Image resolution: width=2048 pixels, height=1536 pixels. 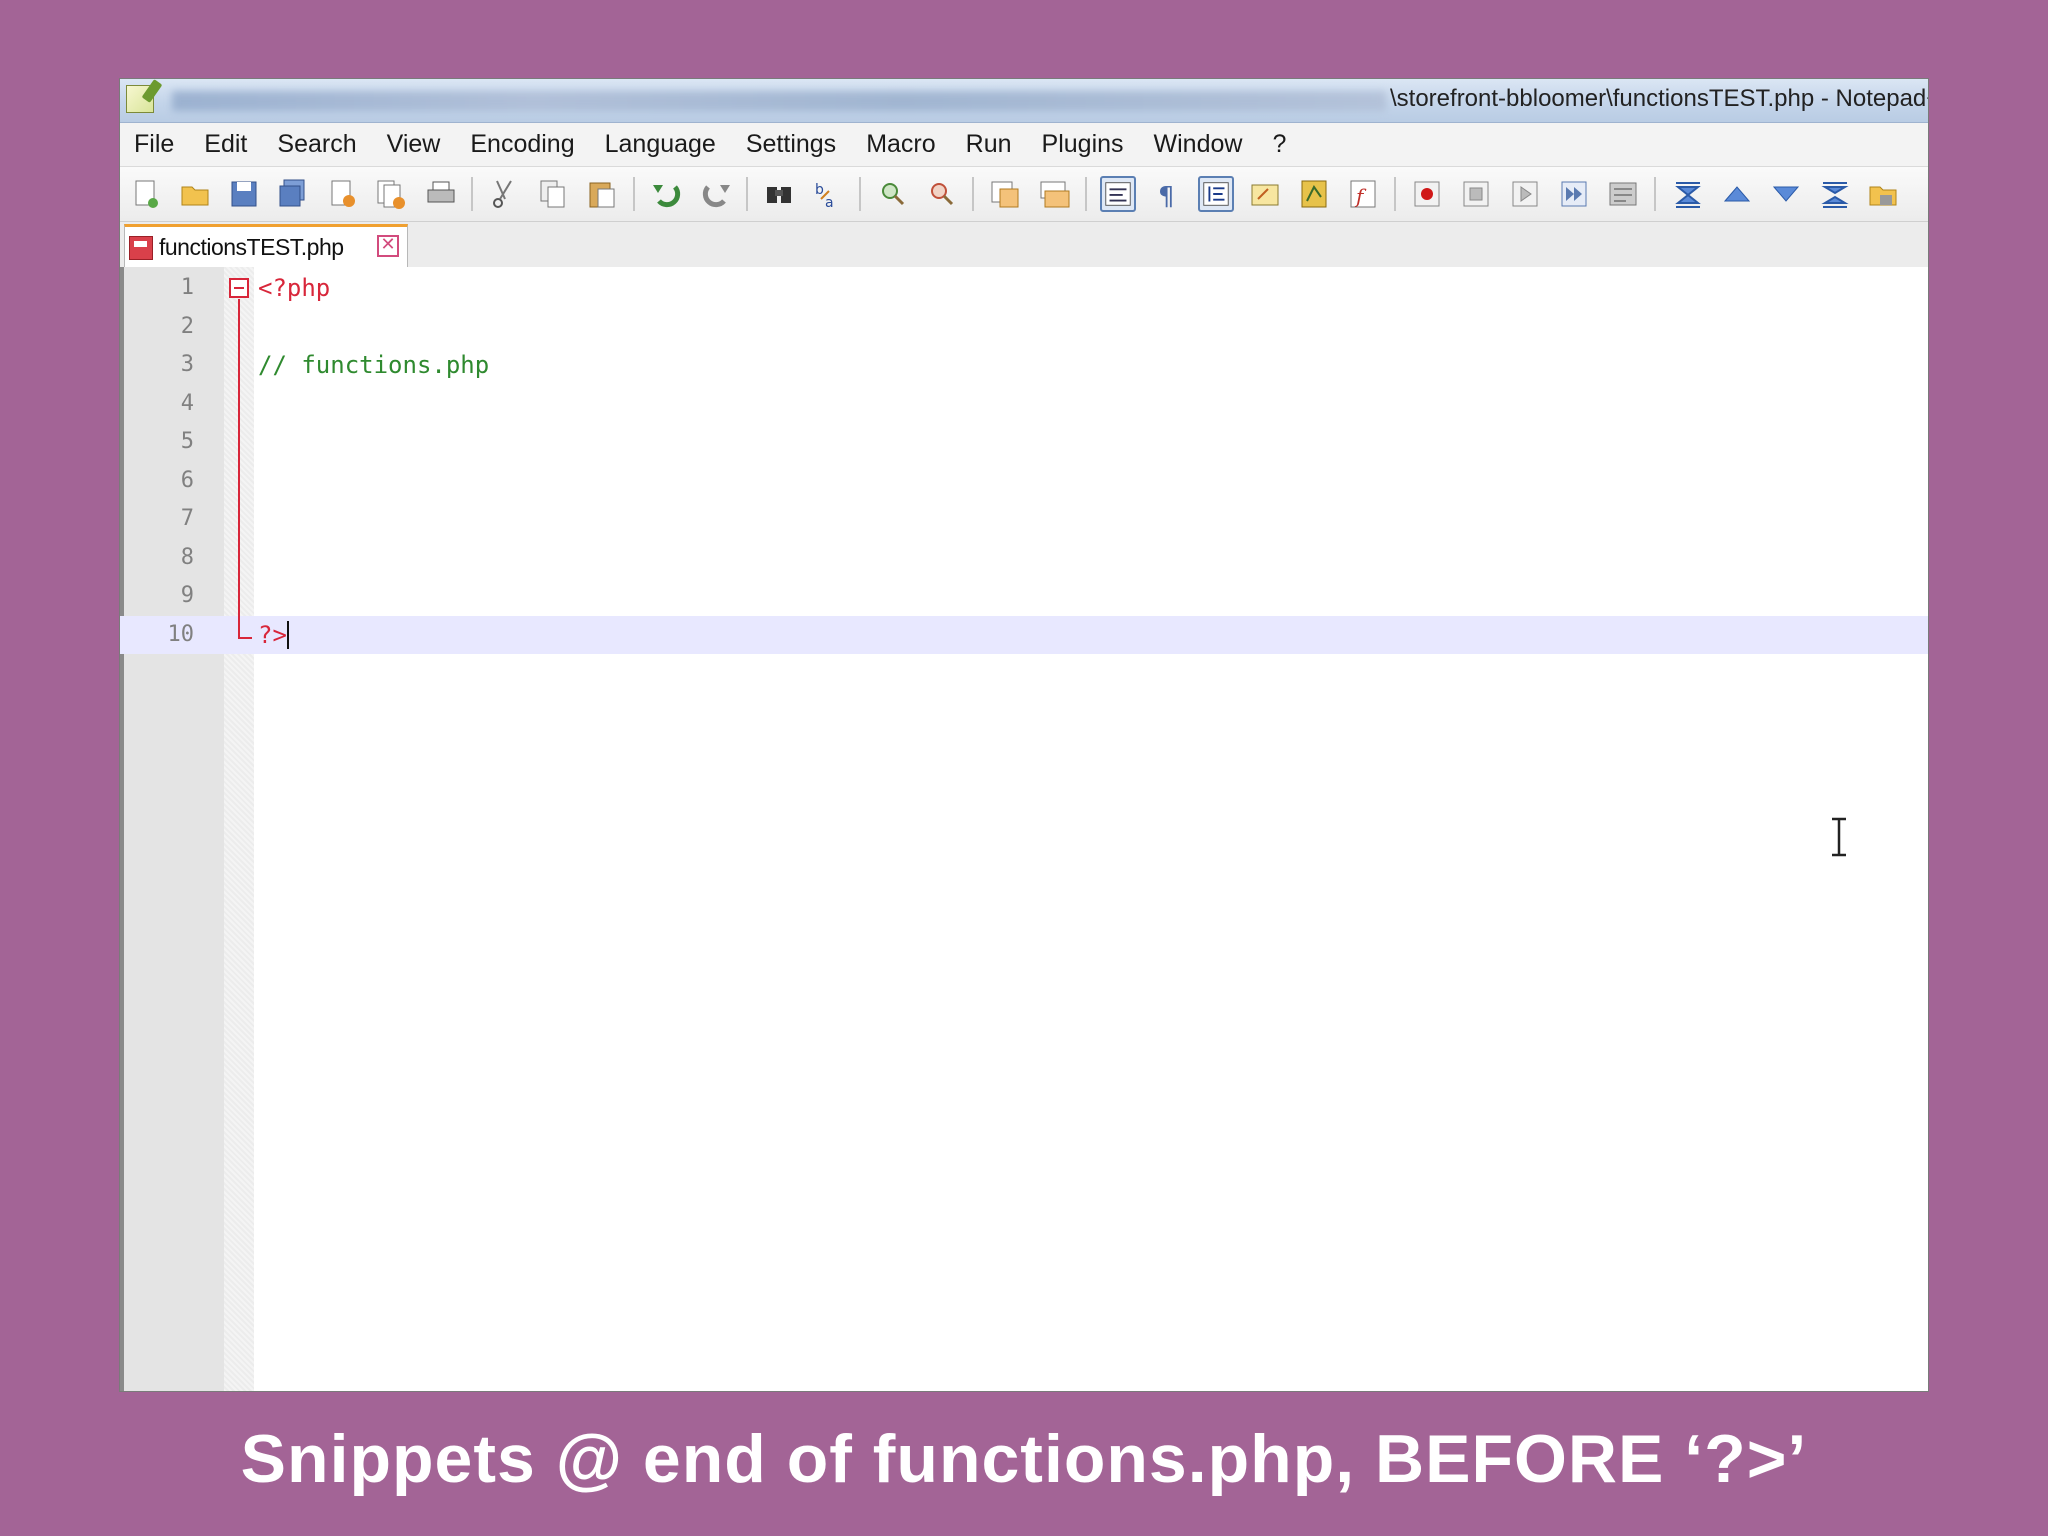 I want to click on find-icon, so click(x=779, y=195).